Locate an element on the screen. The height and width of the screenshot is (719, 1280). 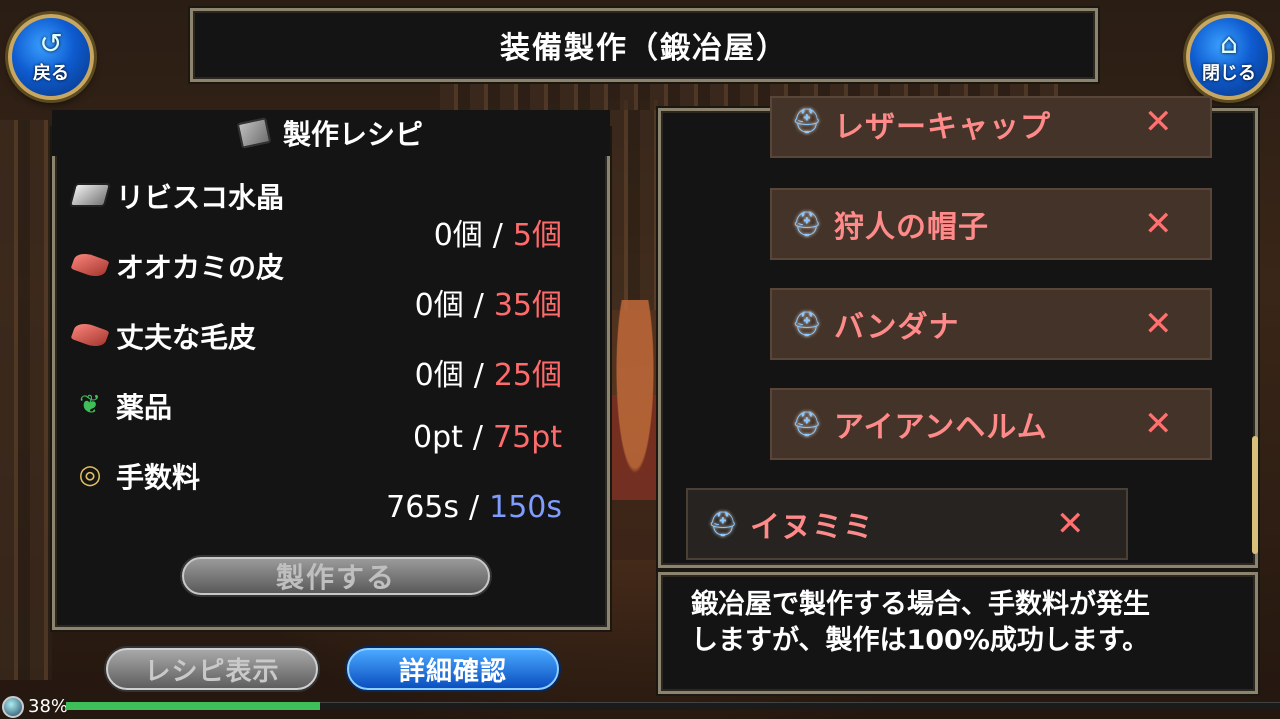
material-row: ❦ 薬品 0pt/75pt is located at coordinates (322, 421).